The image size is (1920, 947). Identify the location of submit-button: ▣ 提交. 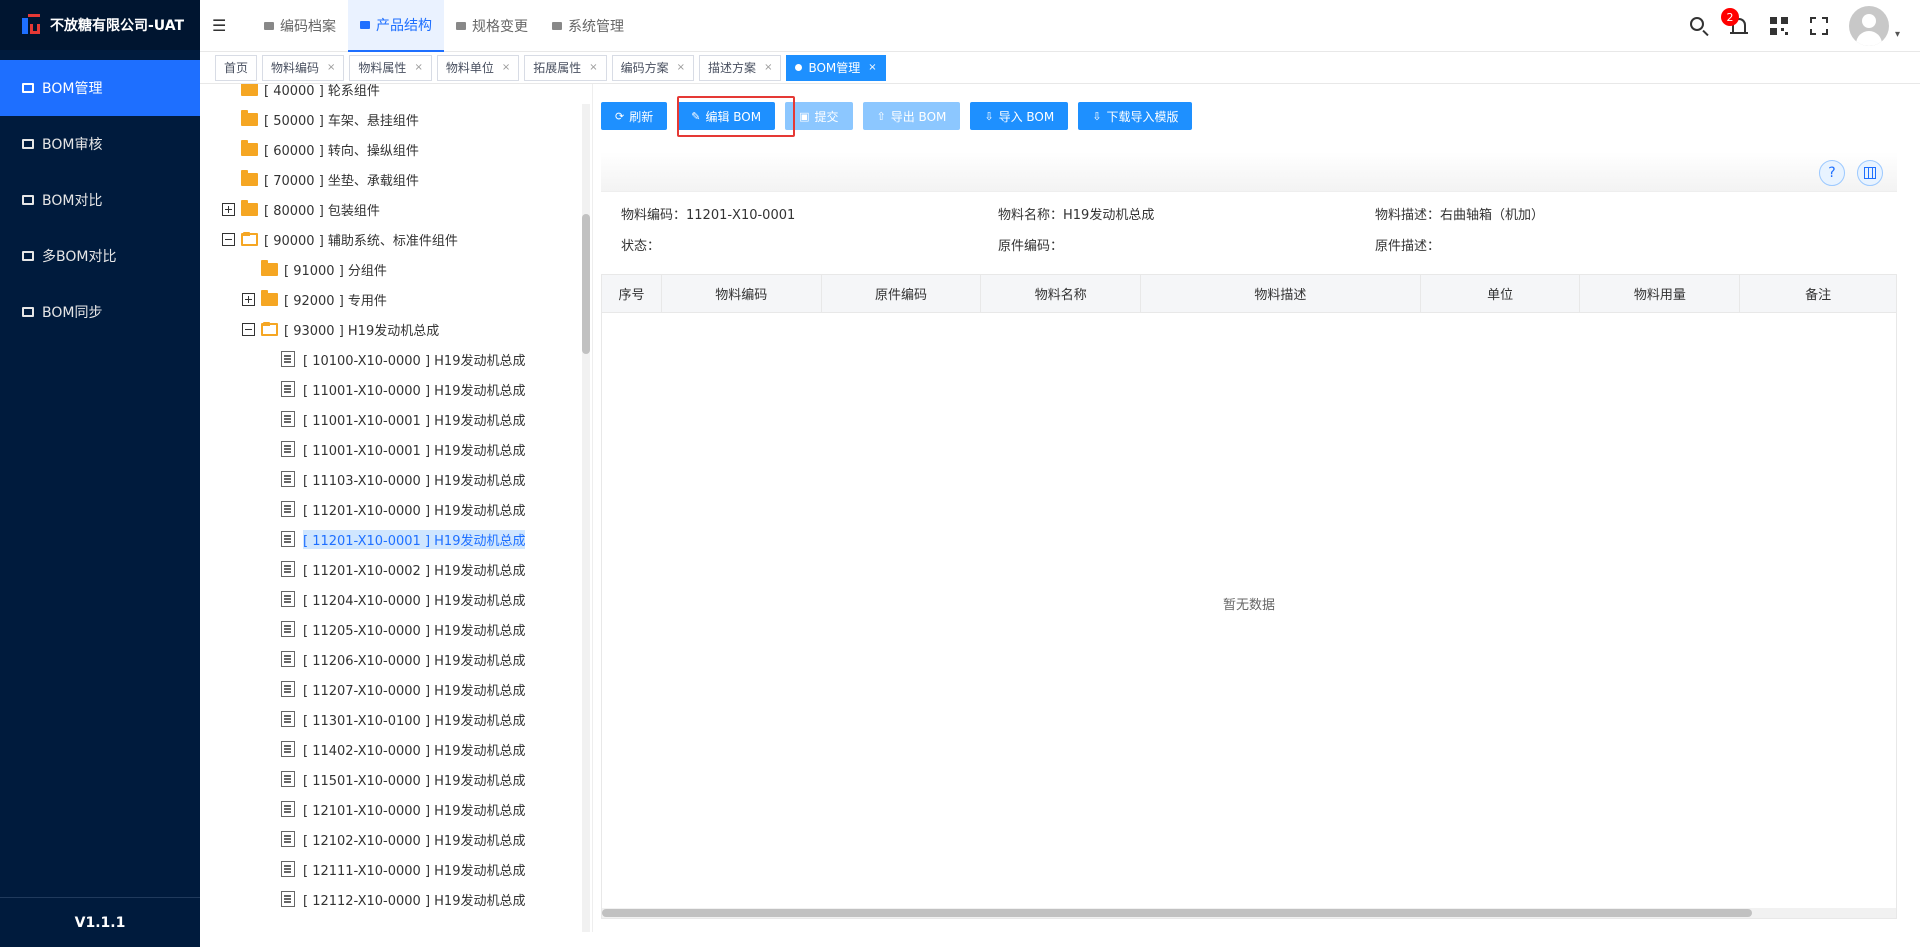
(819, 116).